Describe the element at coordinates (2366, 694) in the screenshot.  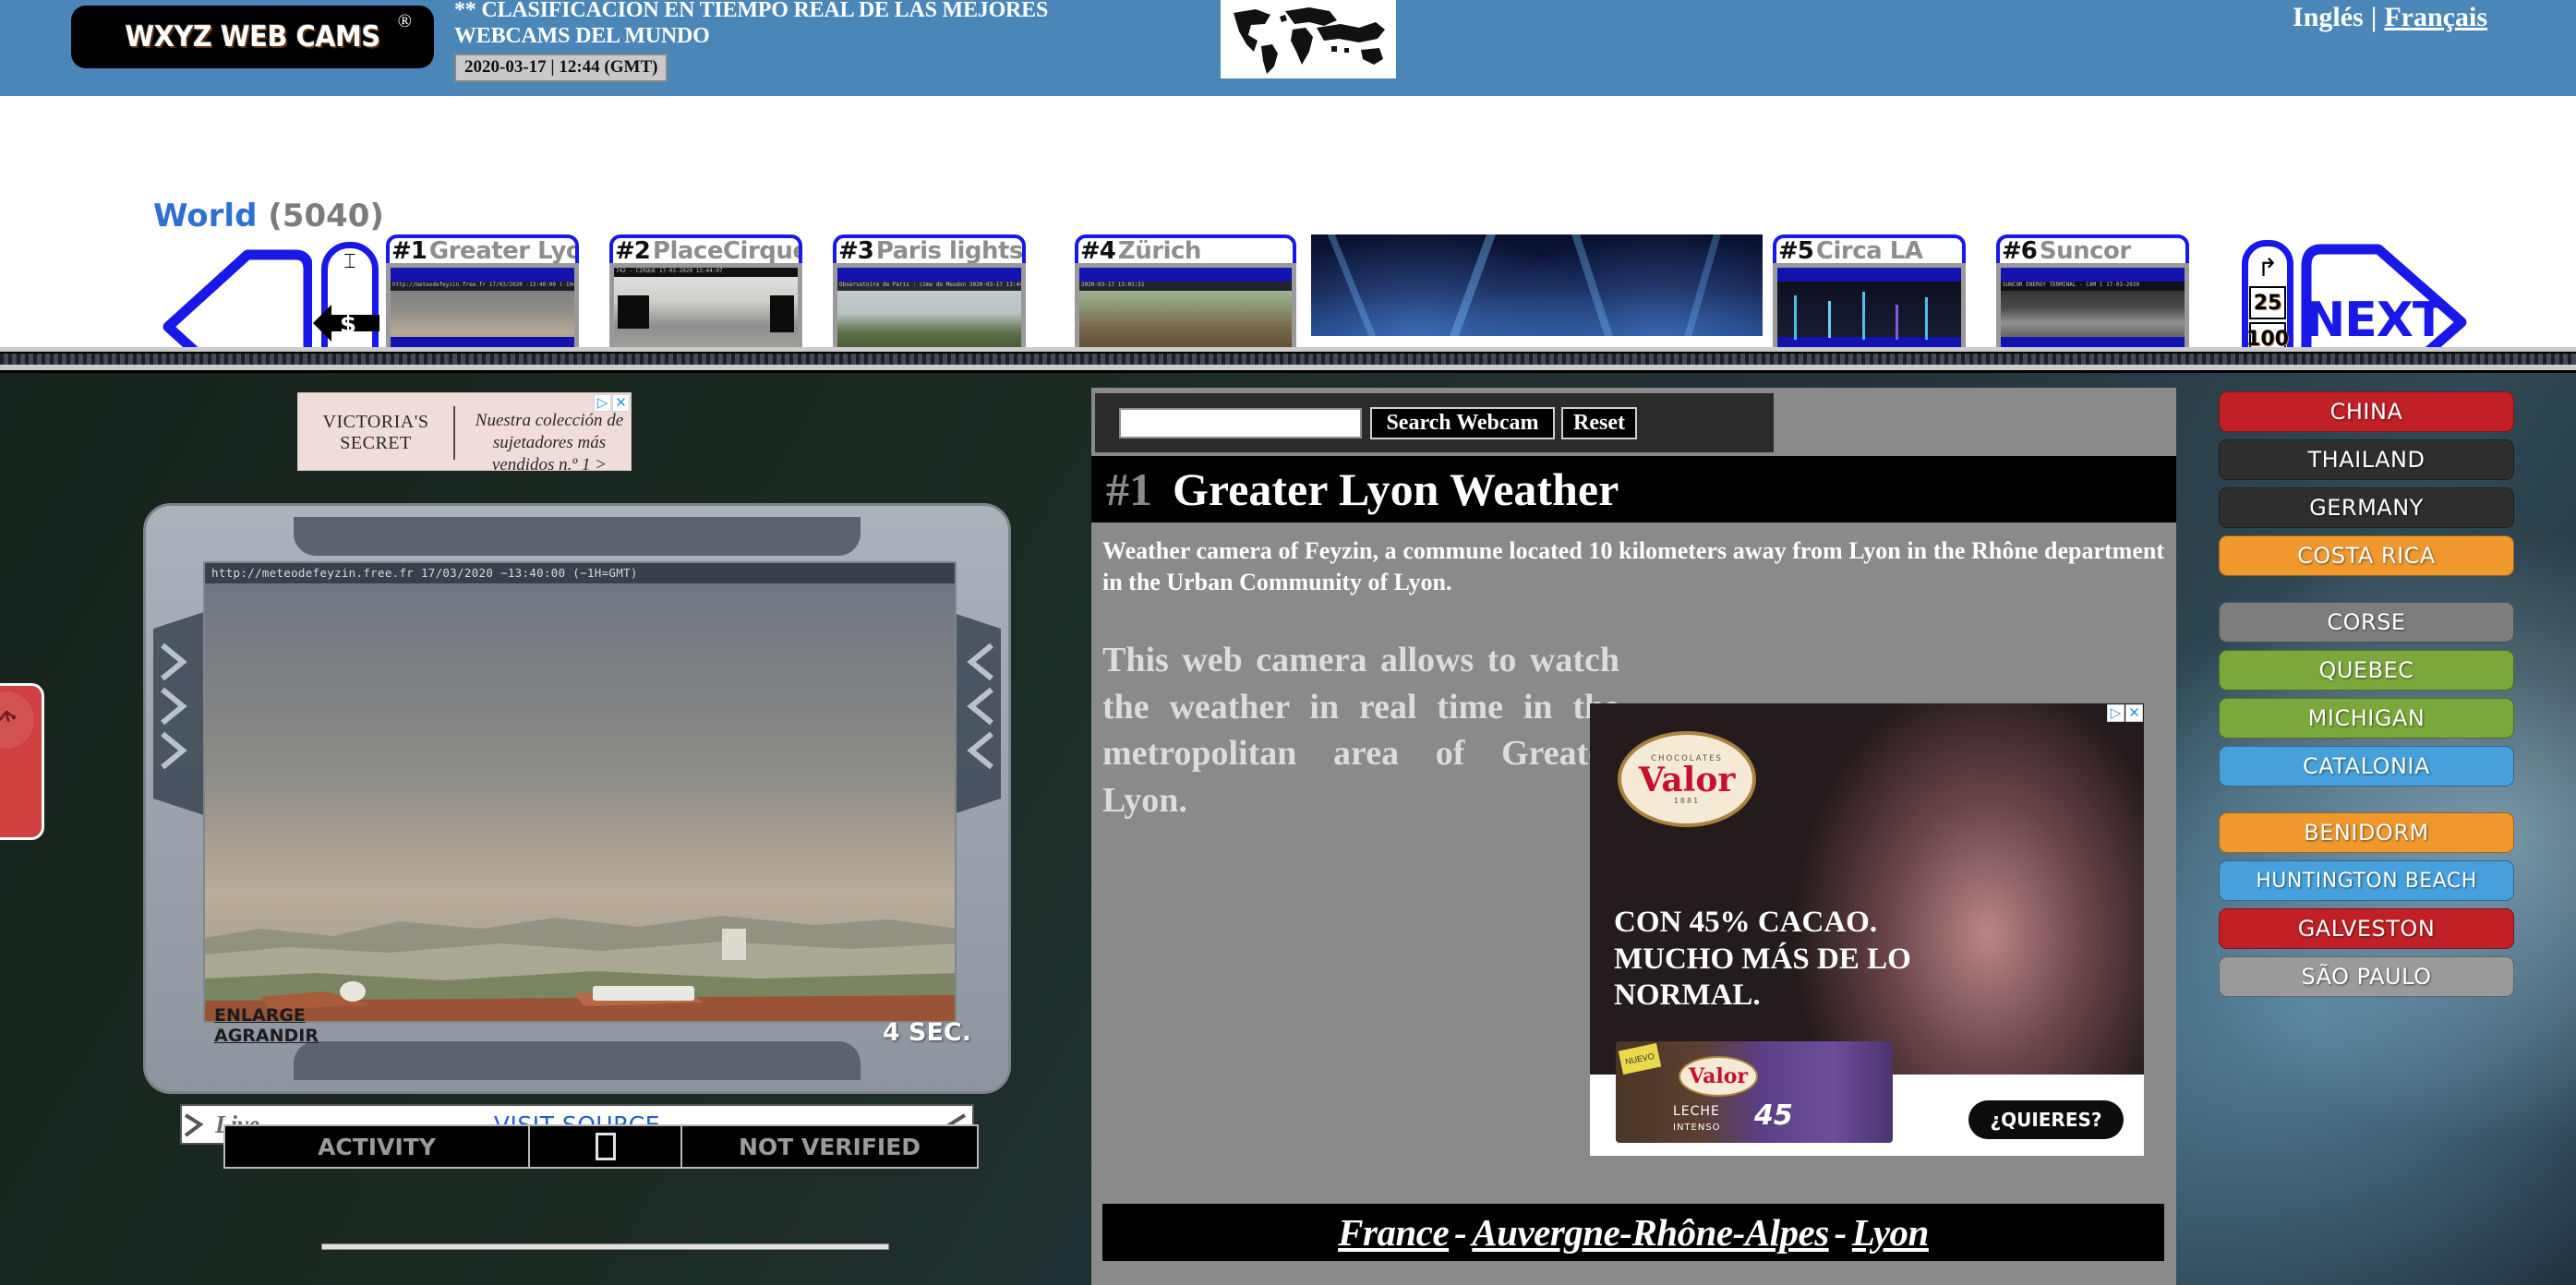
I see `sidebar-group-2: CORSE QUEBEC MICHIGAN CATALONIA` at that location.